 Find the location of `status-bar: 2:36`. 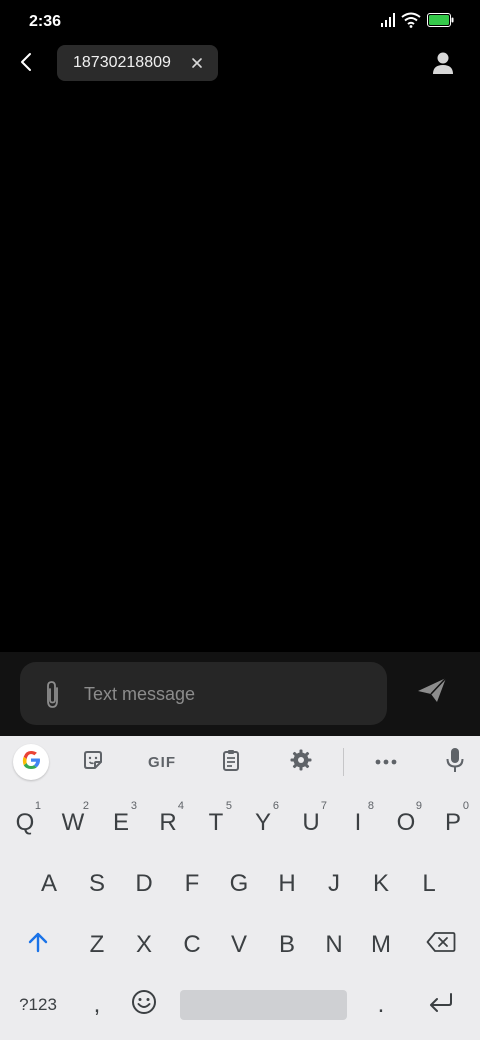

status-bar: 2:36 is located at coordinates (240, 22).